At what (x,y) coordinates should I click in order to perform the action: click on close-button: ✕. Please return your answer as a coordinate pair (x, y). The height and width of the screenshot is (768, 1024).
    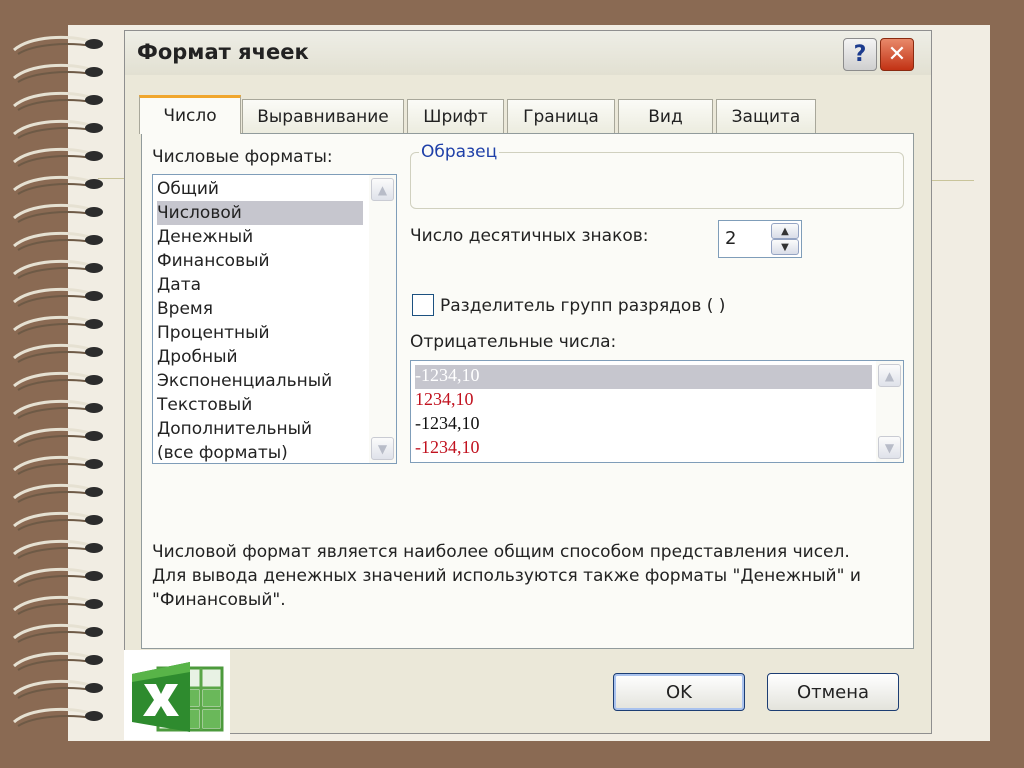
    Looking at the image, I should click on (897, 54).